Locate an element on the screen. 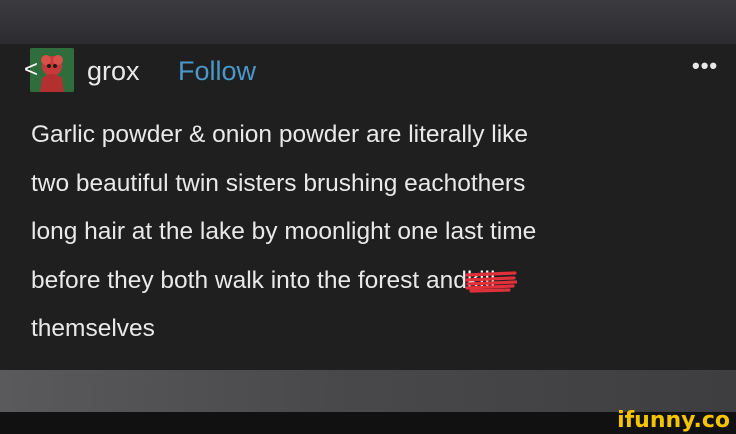 The height and width of the screenshot is (434, 736). post-header: < grox Follow ••• is located at coordinates (368, 72).